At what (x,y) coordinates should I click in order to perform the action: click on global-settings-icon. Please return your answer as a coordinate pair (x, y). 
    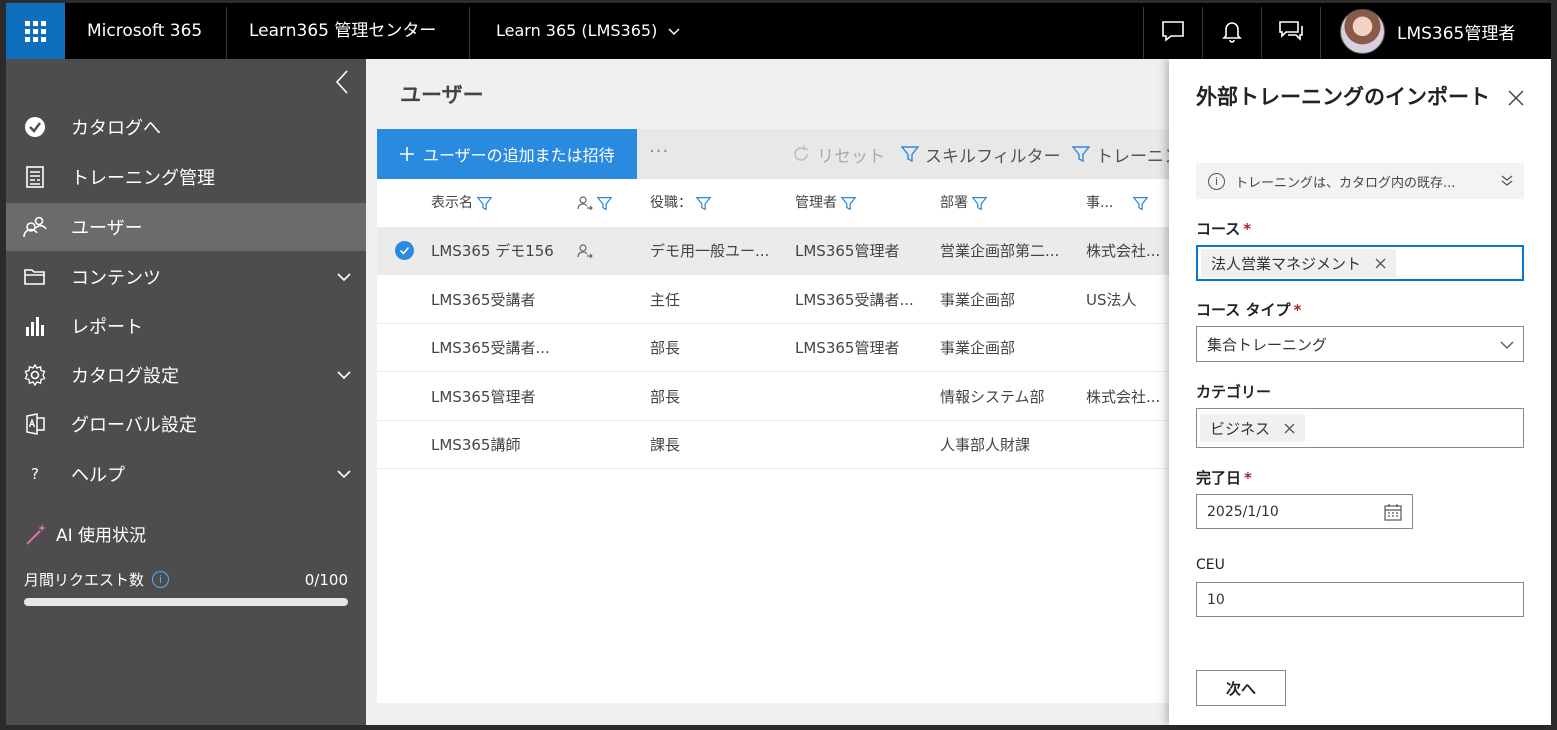
    Looking at the image, I should click on (35, 424).